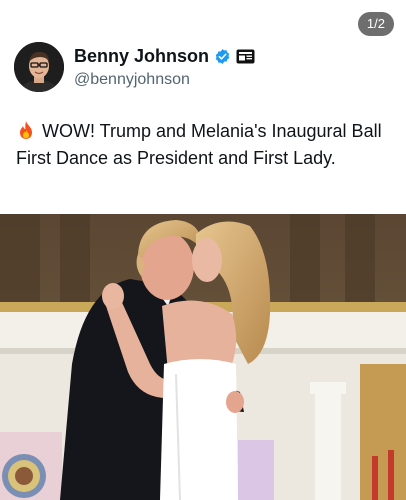 The height and width of the screenshot is (500, 406). What do you see at coordinates (141, 56) in the screenshot?
I see `display-name: Benny Johnson` at bounding box center [141, 56].